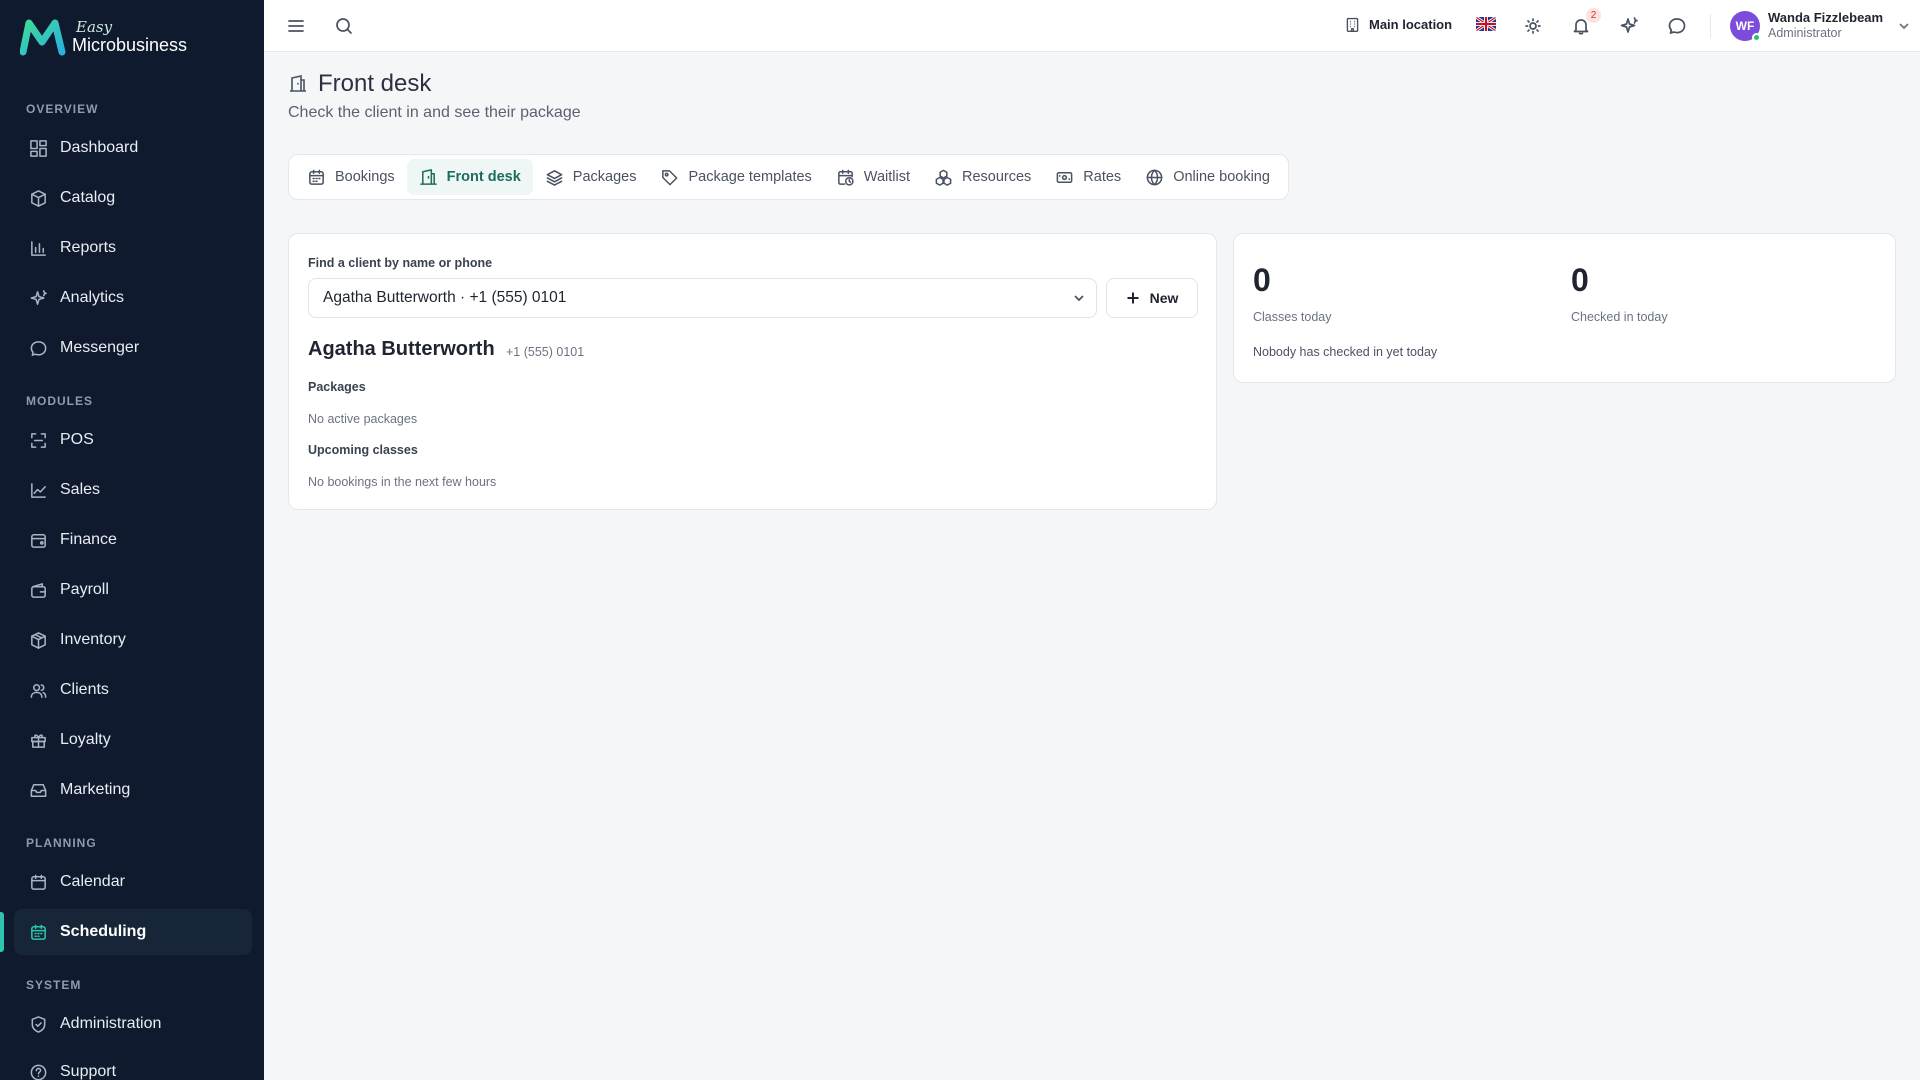 The width and height of the screenshot is (1920, 1080). I want to click on building-icon, so click(1352, 24).